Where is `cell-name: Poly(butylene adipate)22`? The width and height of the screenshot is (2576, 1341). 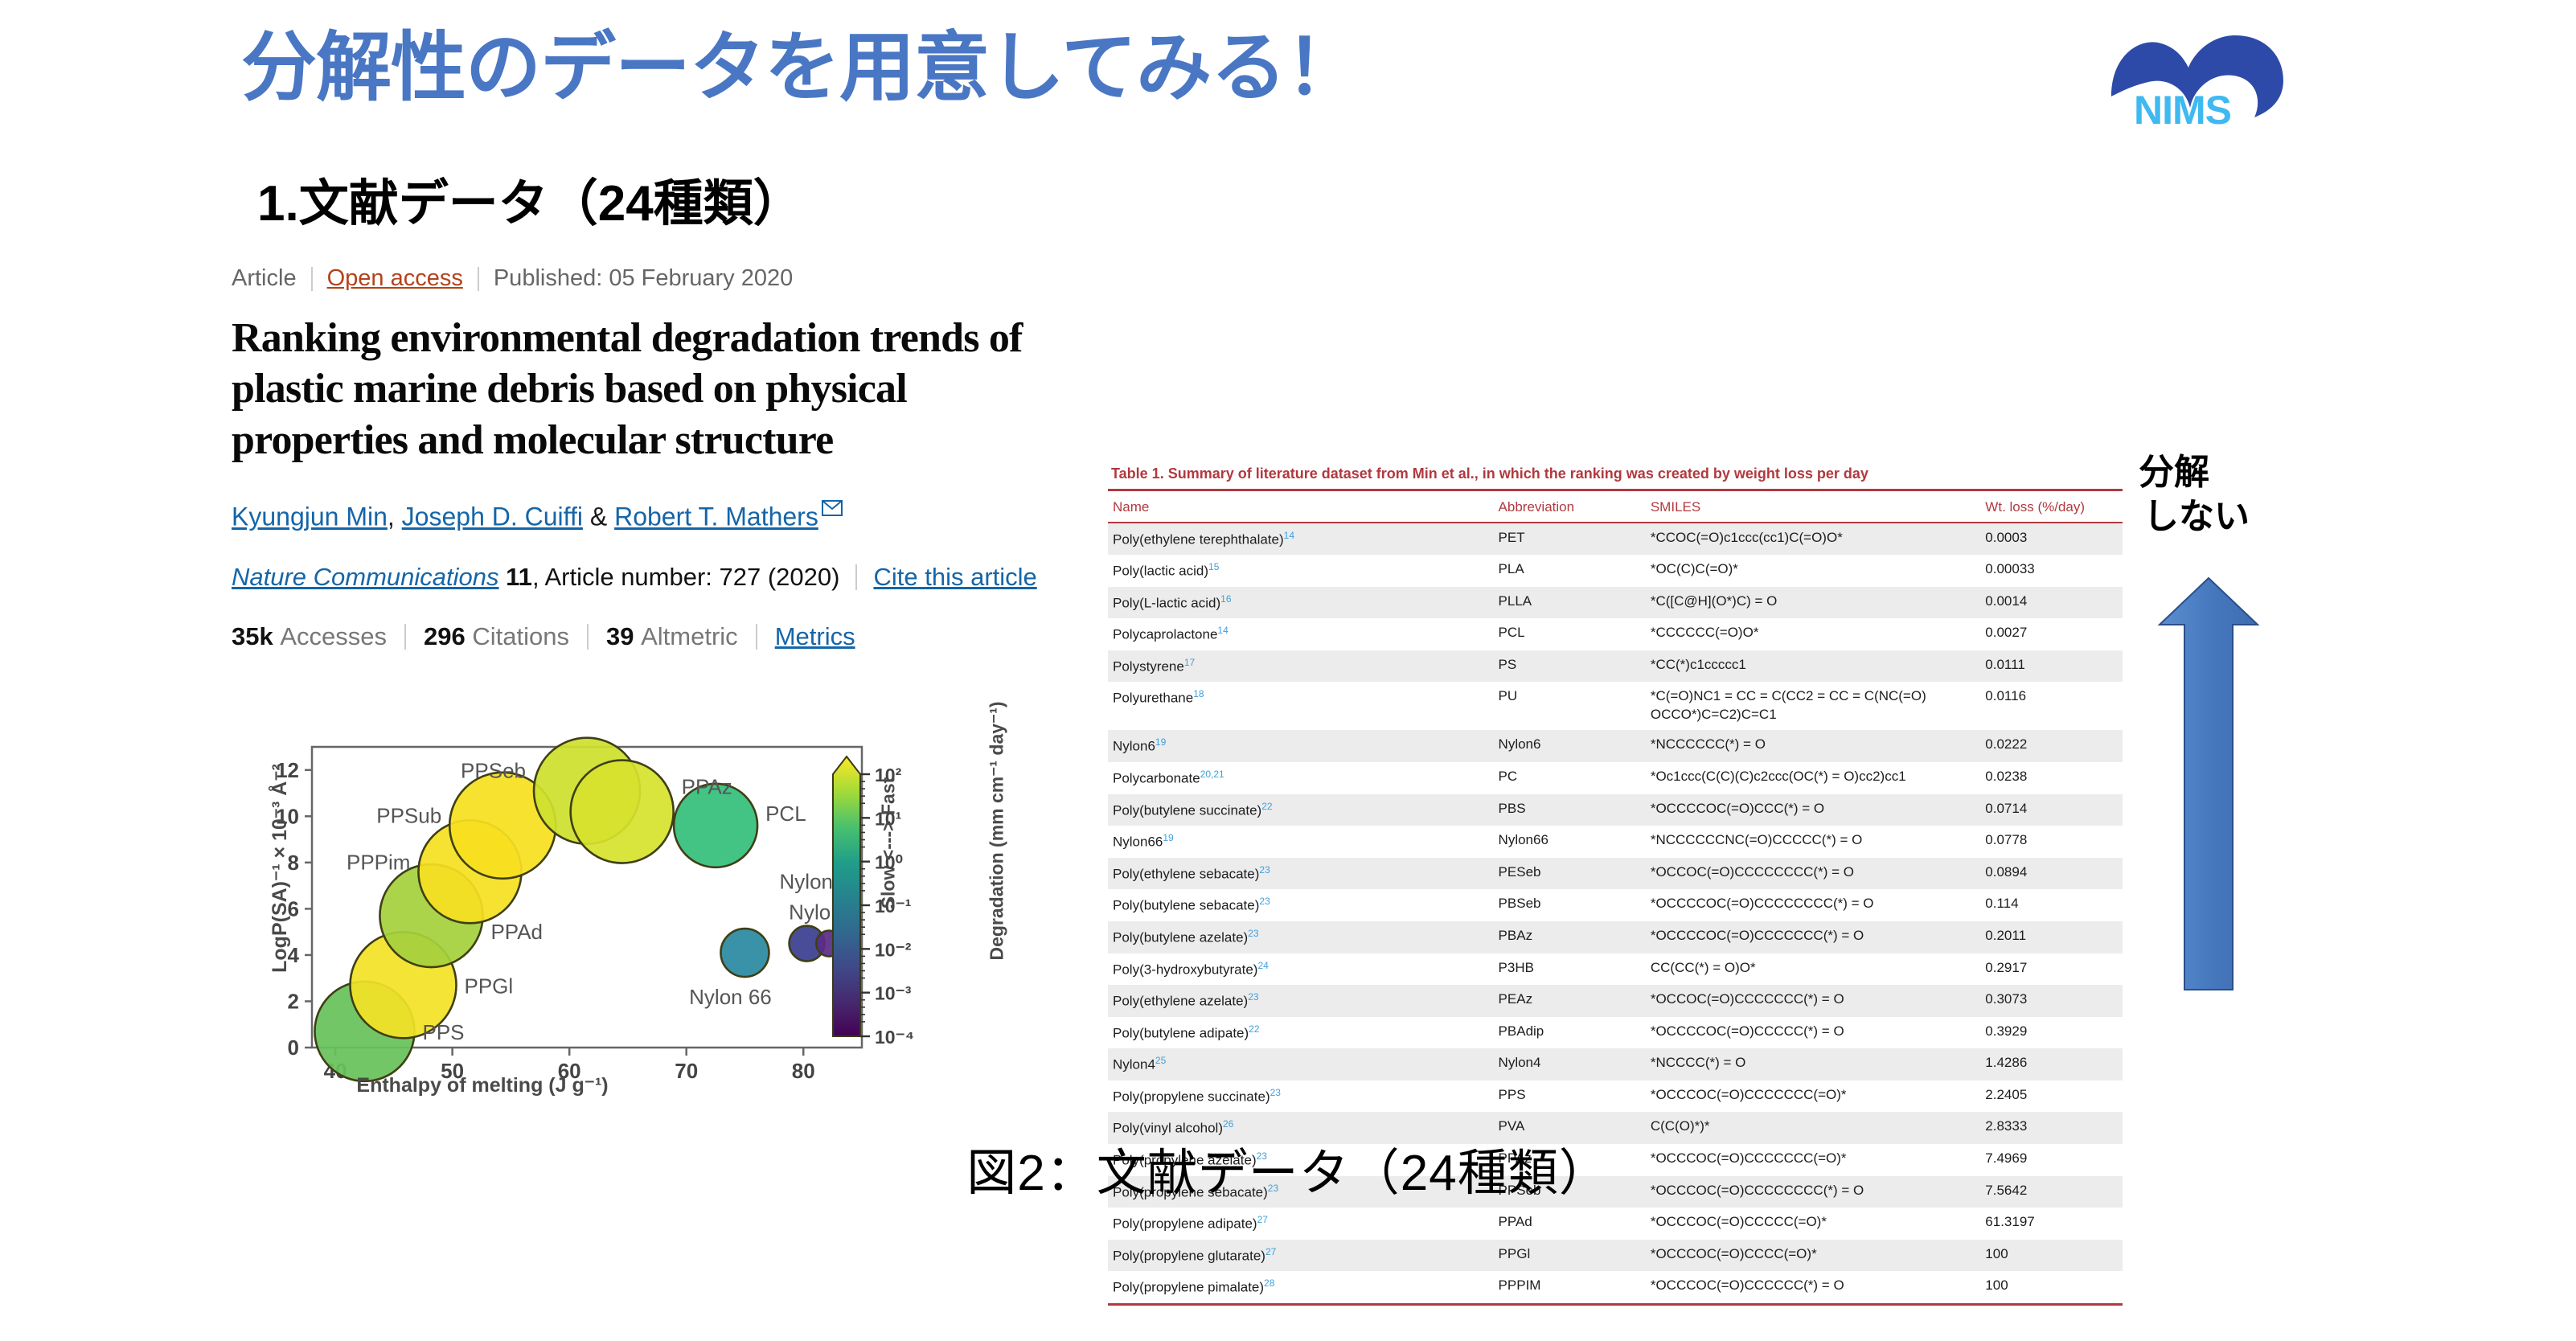
cell-name: Poly(butylene adipate)22 is located at coordinates (1186, 1032).